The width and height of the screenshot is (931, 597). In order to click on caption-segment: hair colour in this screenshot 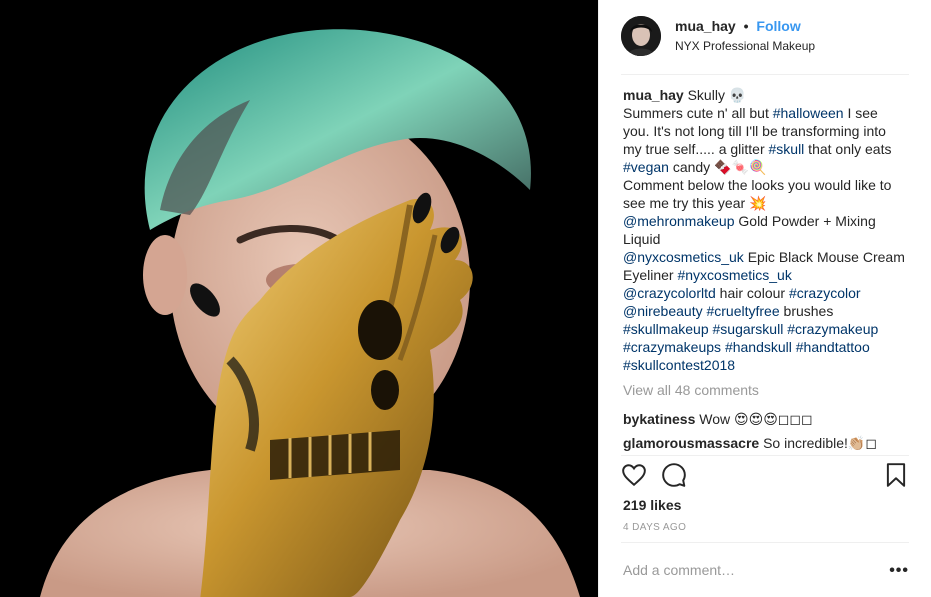, I will do `click(752, 293)`.